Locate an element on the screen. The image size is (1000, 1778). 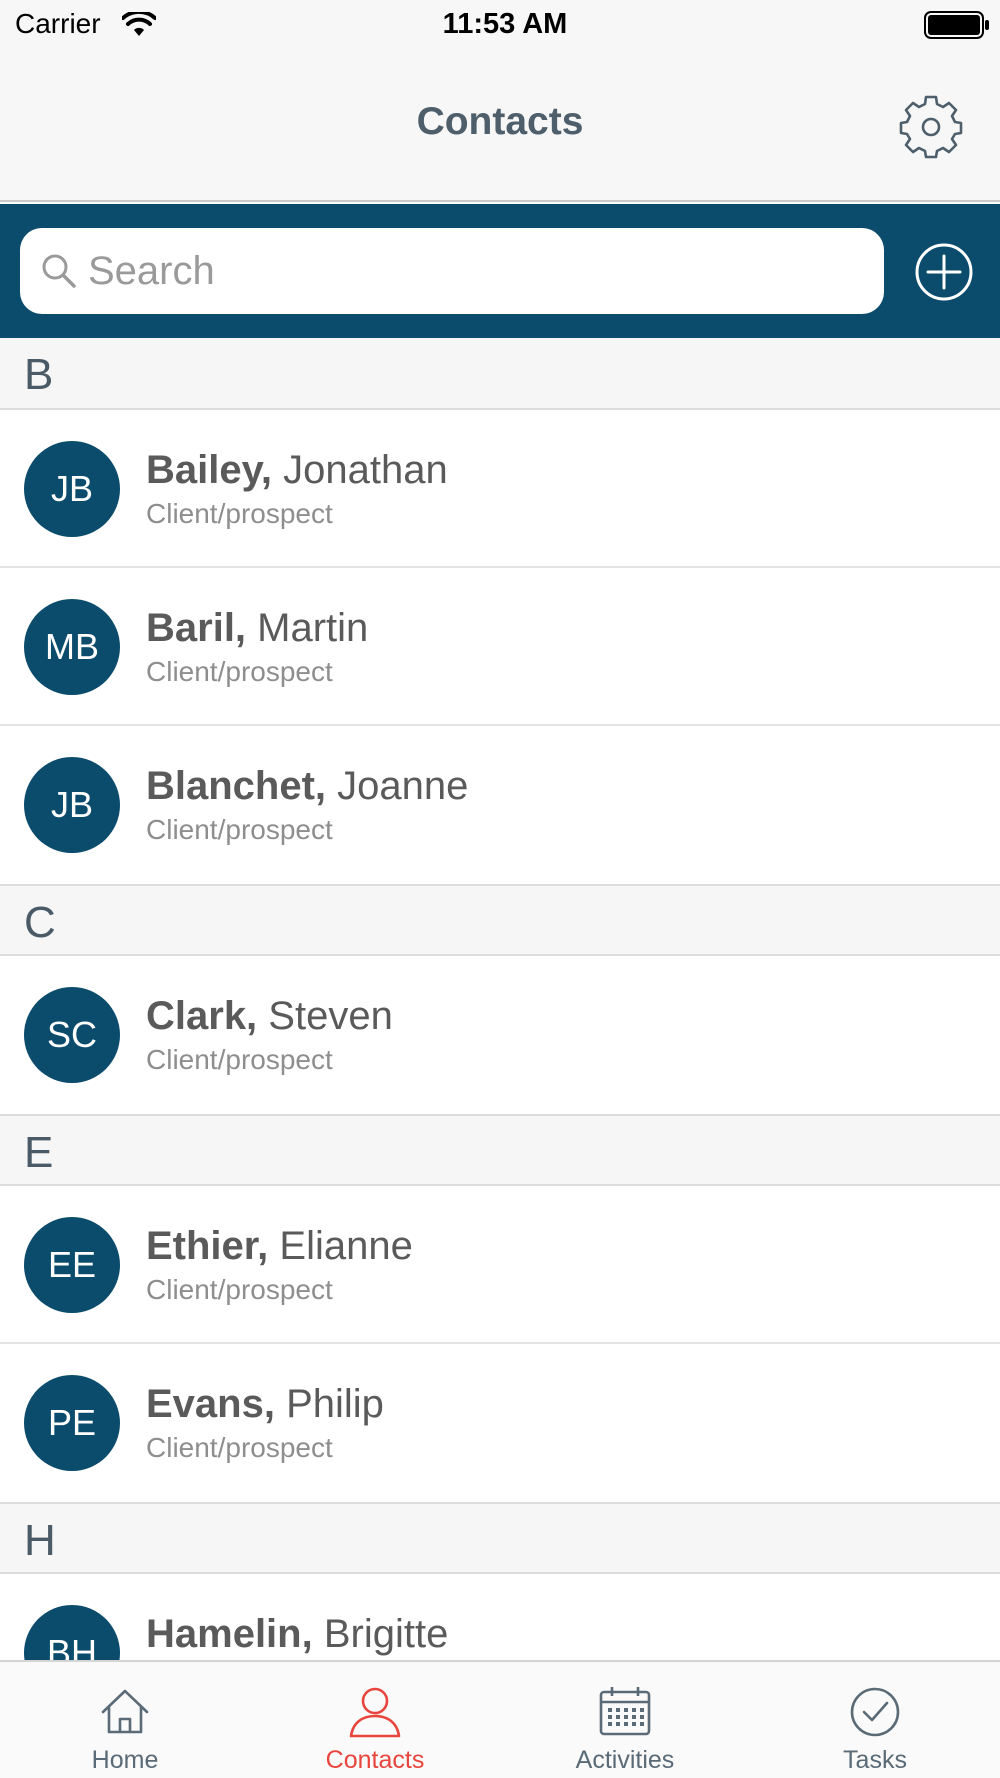
contact-last-name: Baril, is located at coordinates (196, 628).